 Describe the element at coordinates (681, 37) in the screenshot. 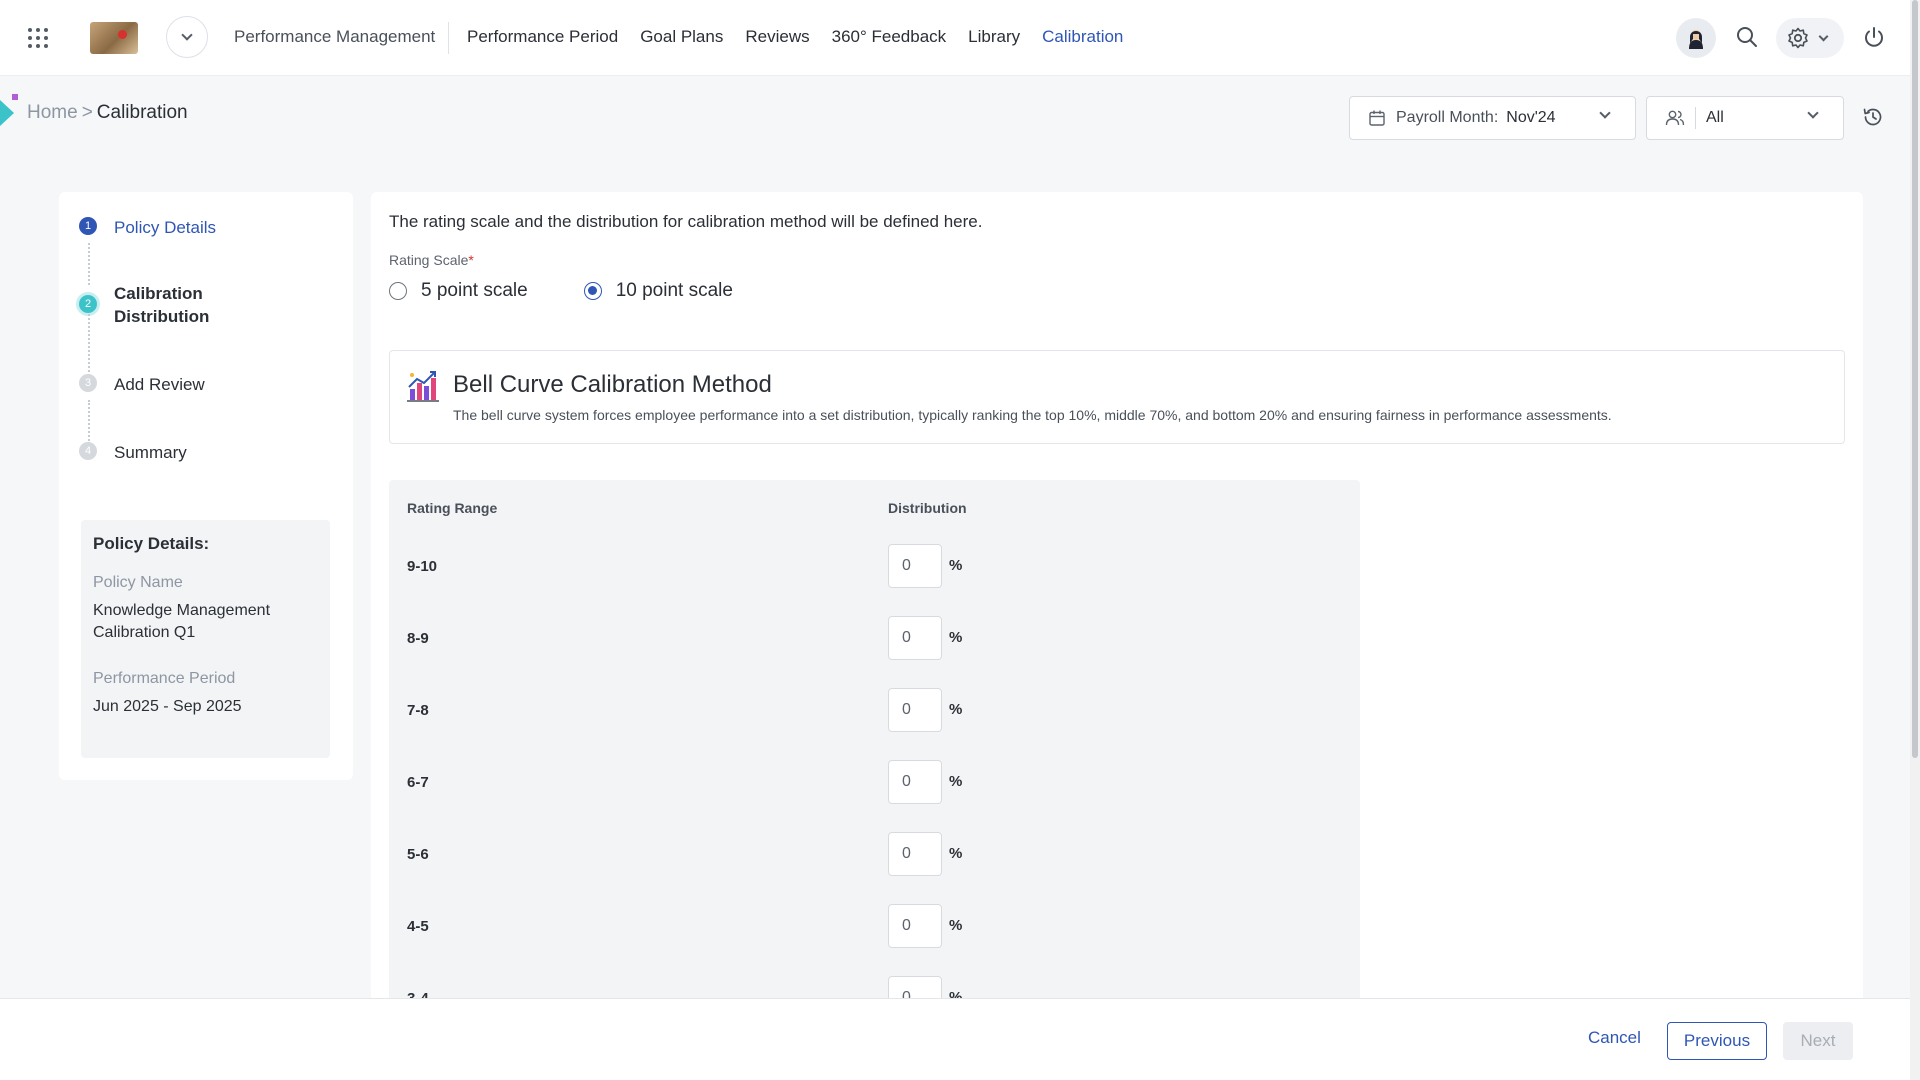

I see `nav-goal-plans: Goal Plans` at that location.